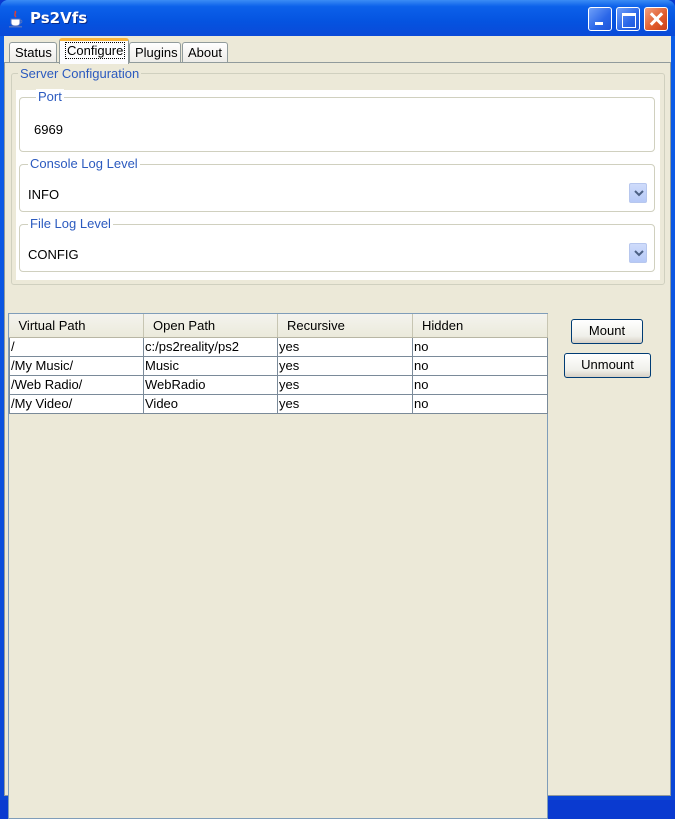 The height and width of the screenshot is (819, 675). I want to click on tab-configure: Configure, so click(94, 51).